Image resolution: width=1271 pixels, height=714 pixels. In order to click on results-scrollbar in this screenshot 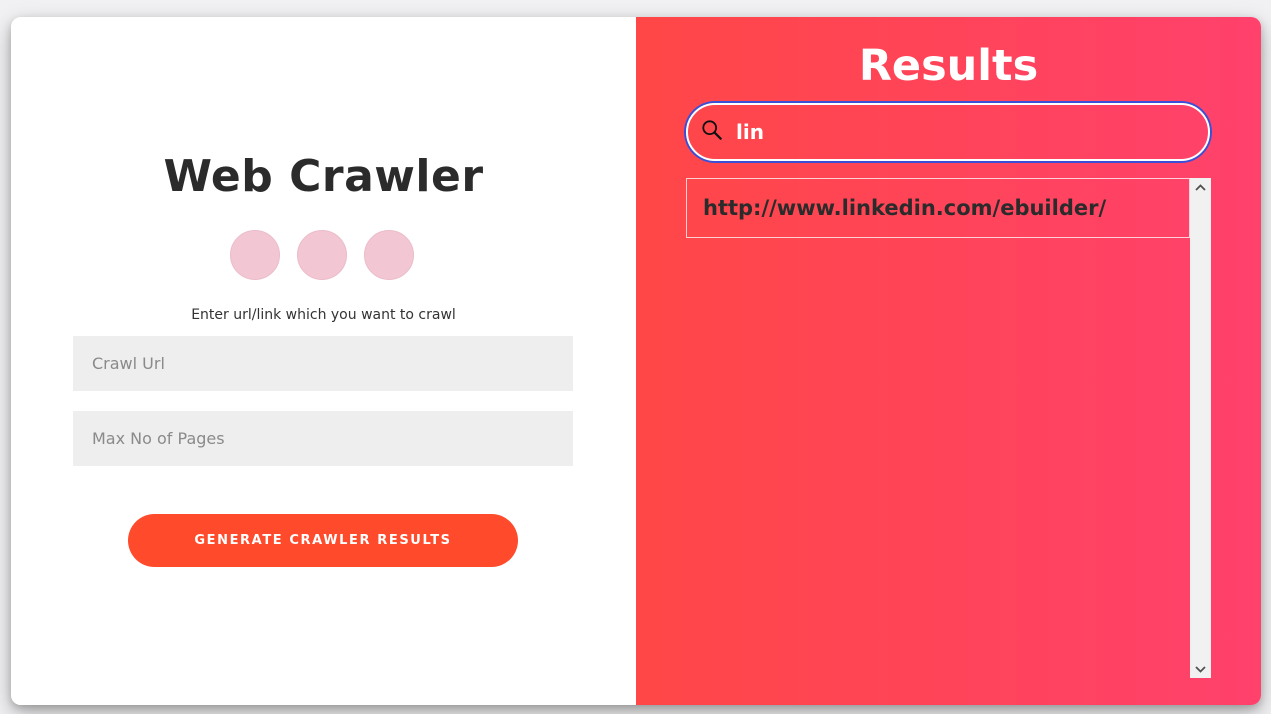, I will do `click(1200, 428)`.